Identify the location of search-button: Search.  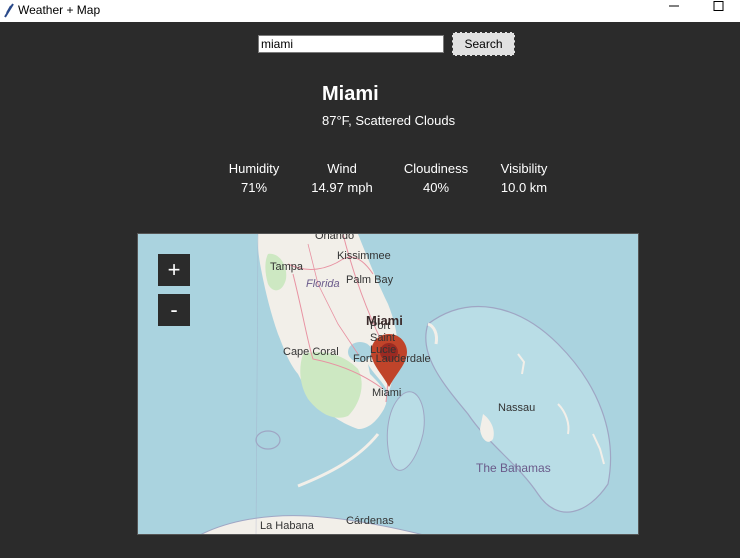
(483, 44).